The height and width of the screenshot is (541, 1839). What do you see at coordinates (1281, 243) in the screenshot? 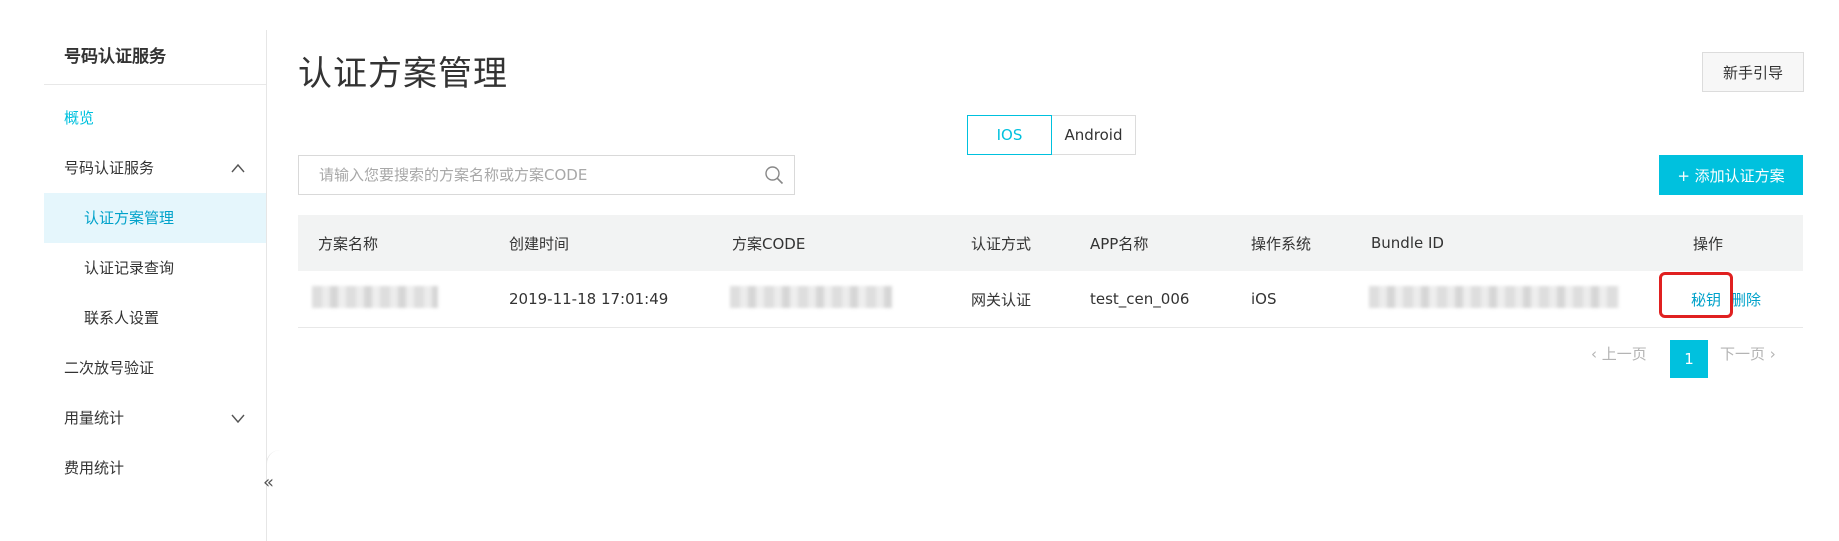
I see `column-header-os: 操作系统` at bounding box center [1281, 243].